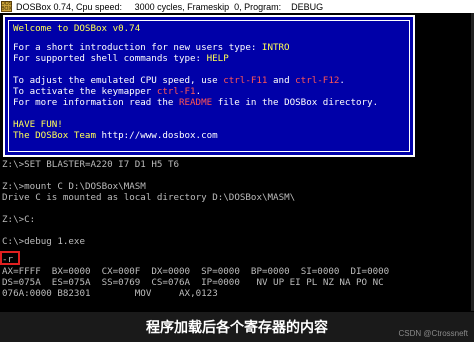  Describe the element at coordinates (317, 80) in the screenshot. I see `banner-cpu-key2: ctrl-F12` at that location.